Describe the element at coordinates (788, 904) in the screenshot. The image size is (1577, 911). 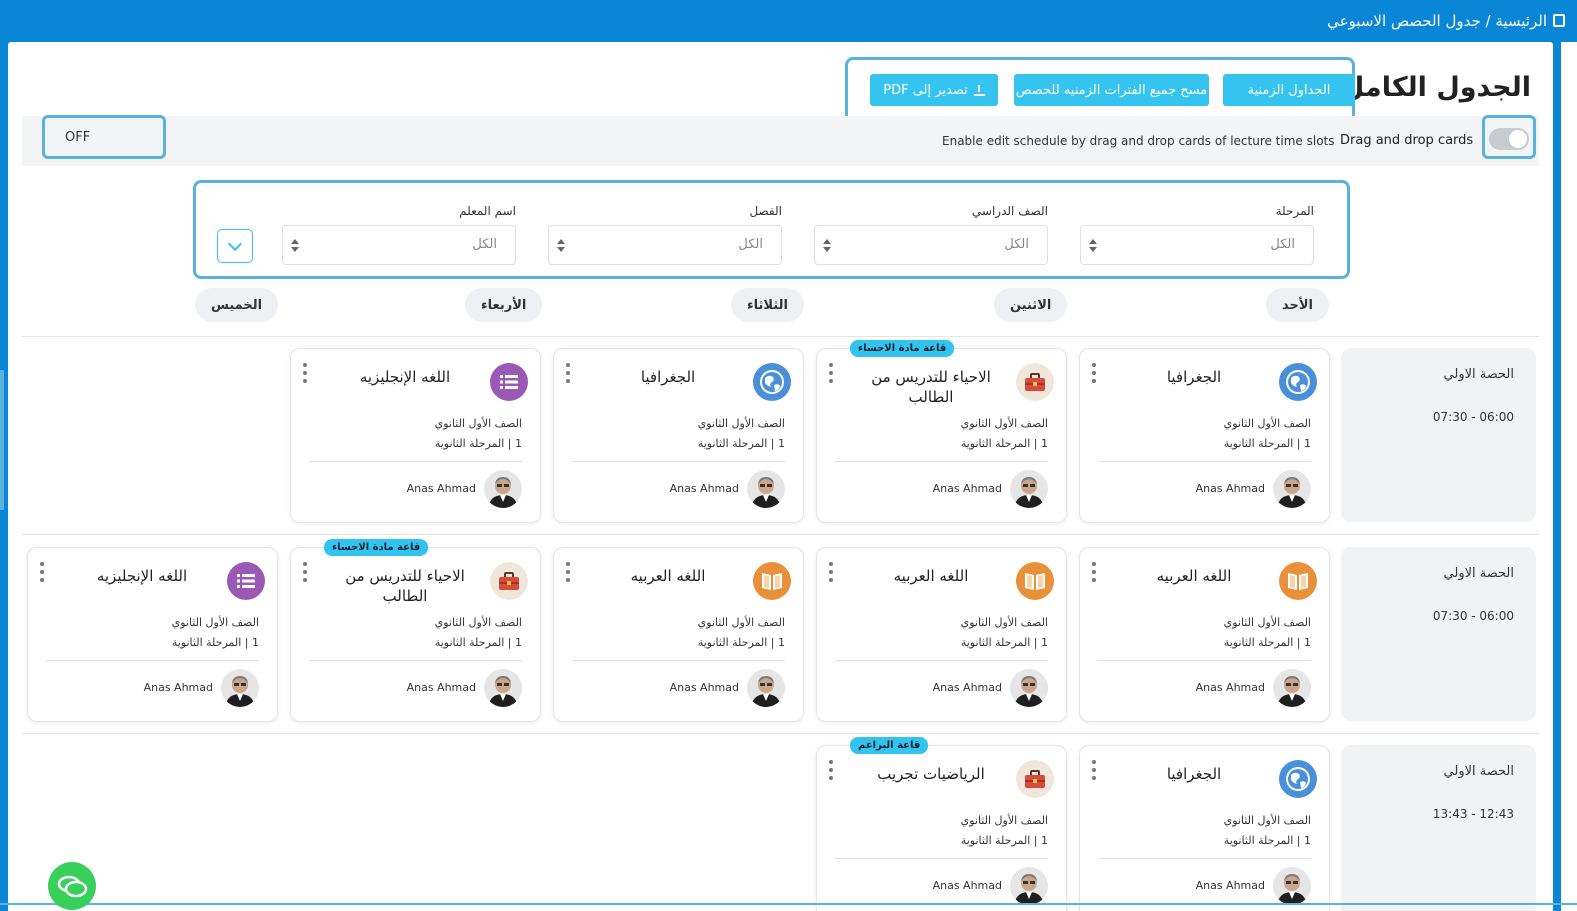
I see `bottom-border` at that location.